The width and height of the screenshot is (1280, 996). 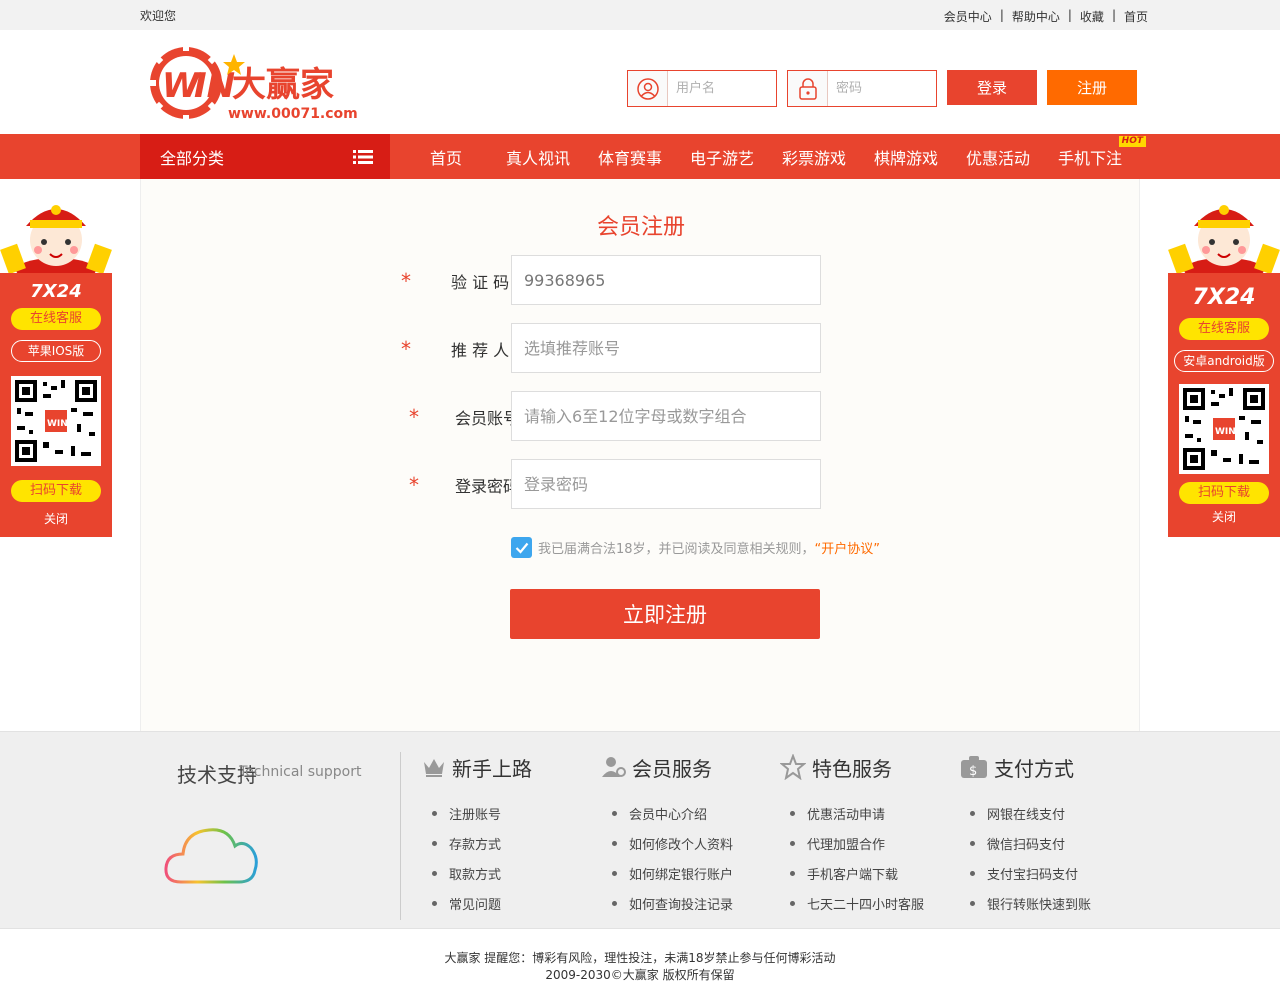 What do you see at coordinates (852, 768) in the screenshot?
I see `footer-col-title: 特色服务` at bounding box center [852, 768].